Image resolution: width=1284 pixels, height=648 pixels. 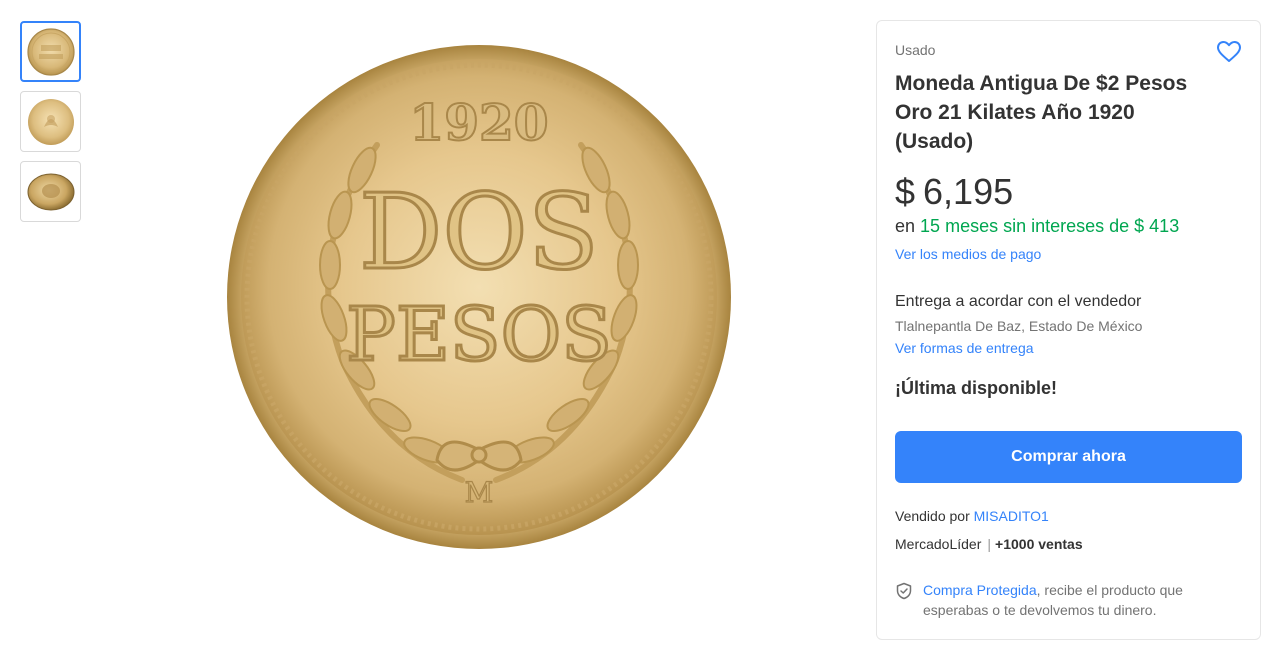 I want to click on protected-purchase-link: Compra Protegida, so click(x=980, y=590).